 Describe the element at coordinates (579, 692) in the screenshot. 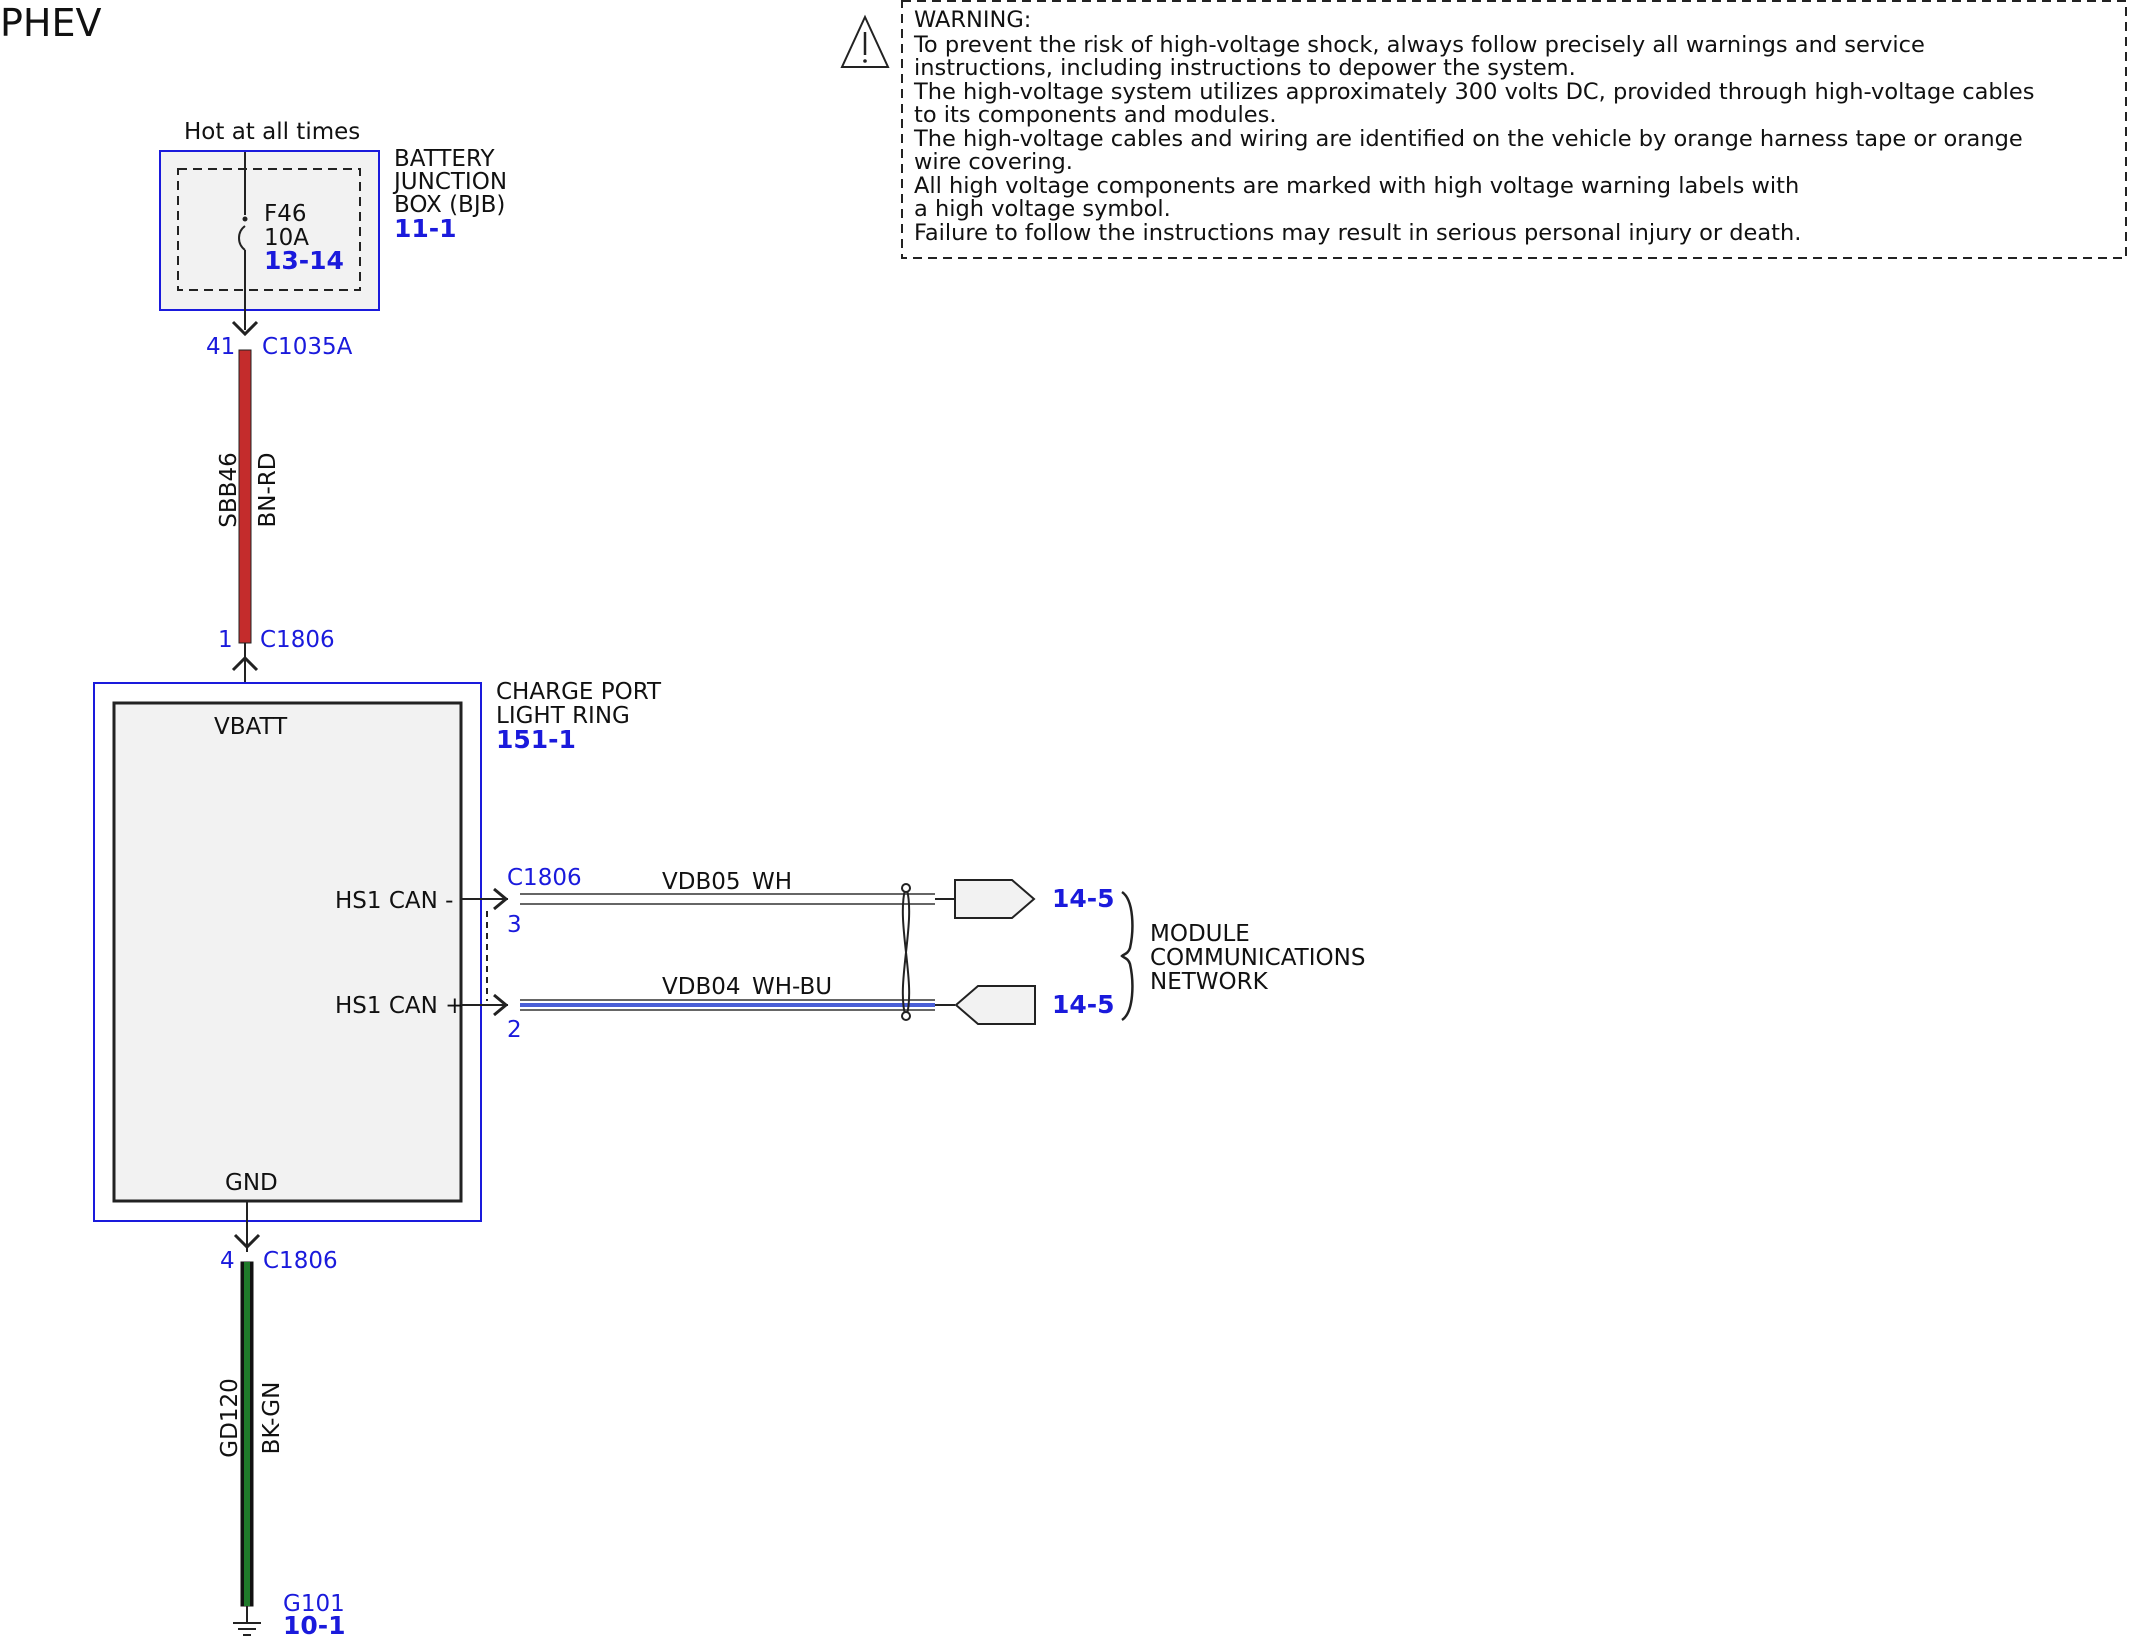

I see `module-name-line-1: CHARGE PORT` at that location.